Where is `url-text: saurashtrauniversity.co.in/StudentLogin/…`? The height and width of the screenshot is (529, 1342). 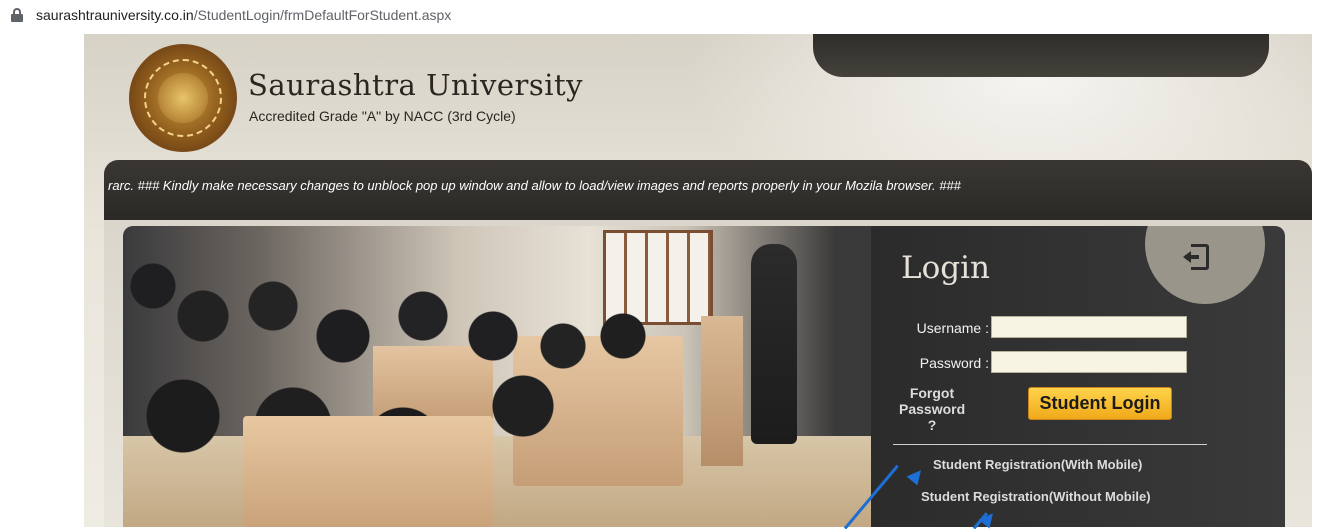 url-text: saurashtrauniversity.co.in/StudentLogin/… is located at coordinates (243, 15).